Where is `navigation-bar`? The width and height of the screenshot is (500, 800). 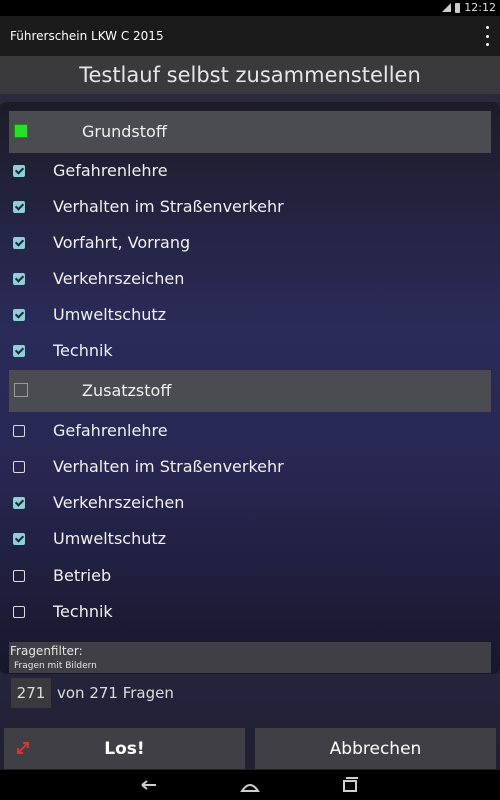 navigation-bar is located at coordinates (250, 785).